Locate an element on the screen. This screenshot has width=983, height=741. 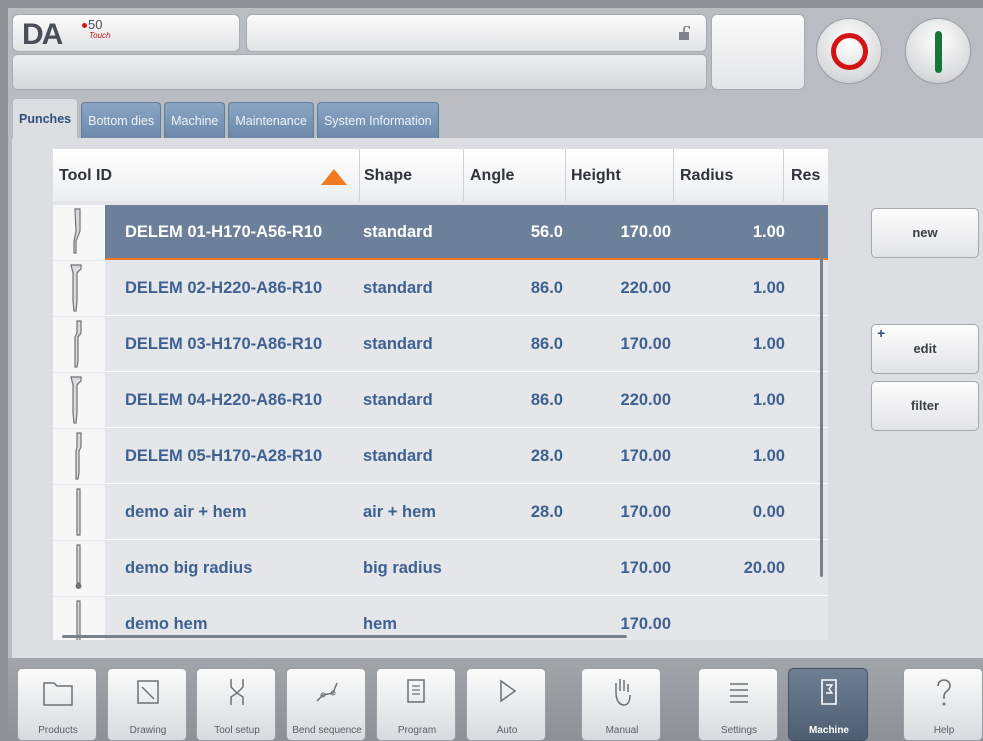
tab-system-information: System Information is located at coordinates (377, 120).